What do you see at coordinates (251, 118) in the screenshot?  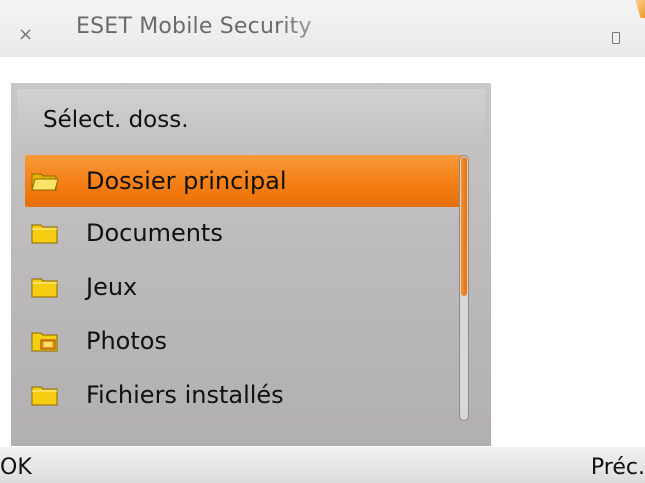 I see `dialog-header: Sélect. doss.` at bounding box center [251, 118].